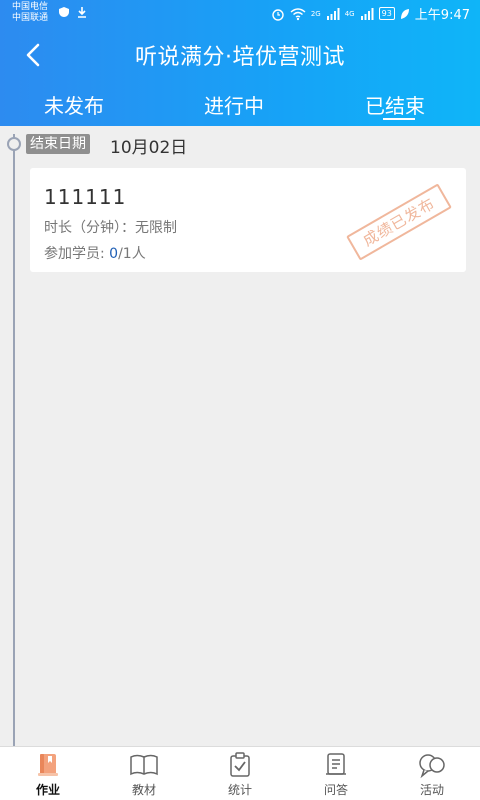  Describe the element at coordinates (298, 13) in the screenshot. I see `wifi-icon` at that location.